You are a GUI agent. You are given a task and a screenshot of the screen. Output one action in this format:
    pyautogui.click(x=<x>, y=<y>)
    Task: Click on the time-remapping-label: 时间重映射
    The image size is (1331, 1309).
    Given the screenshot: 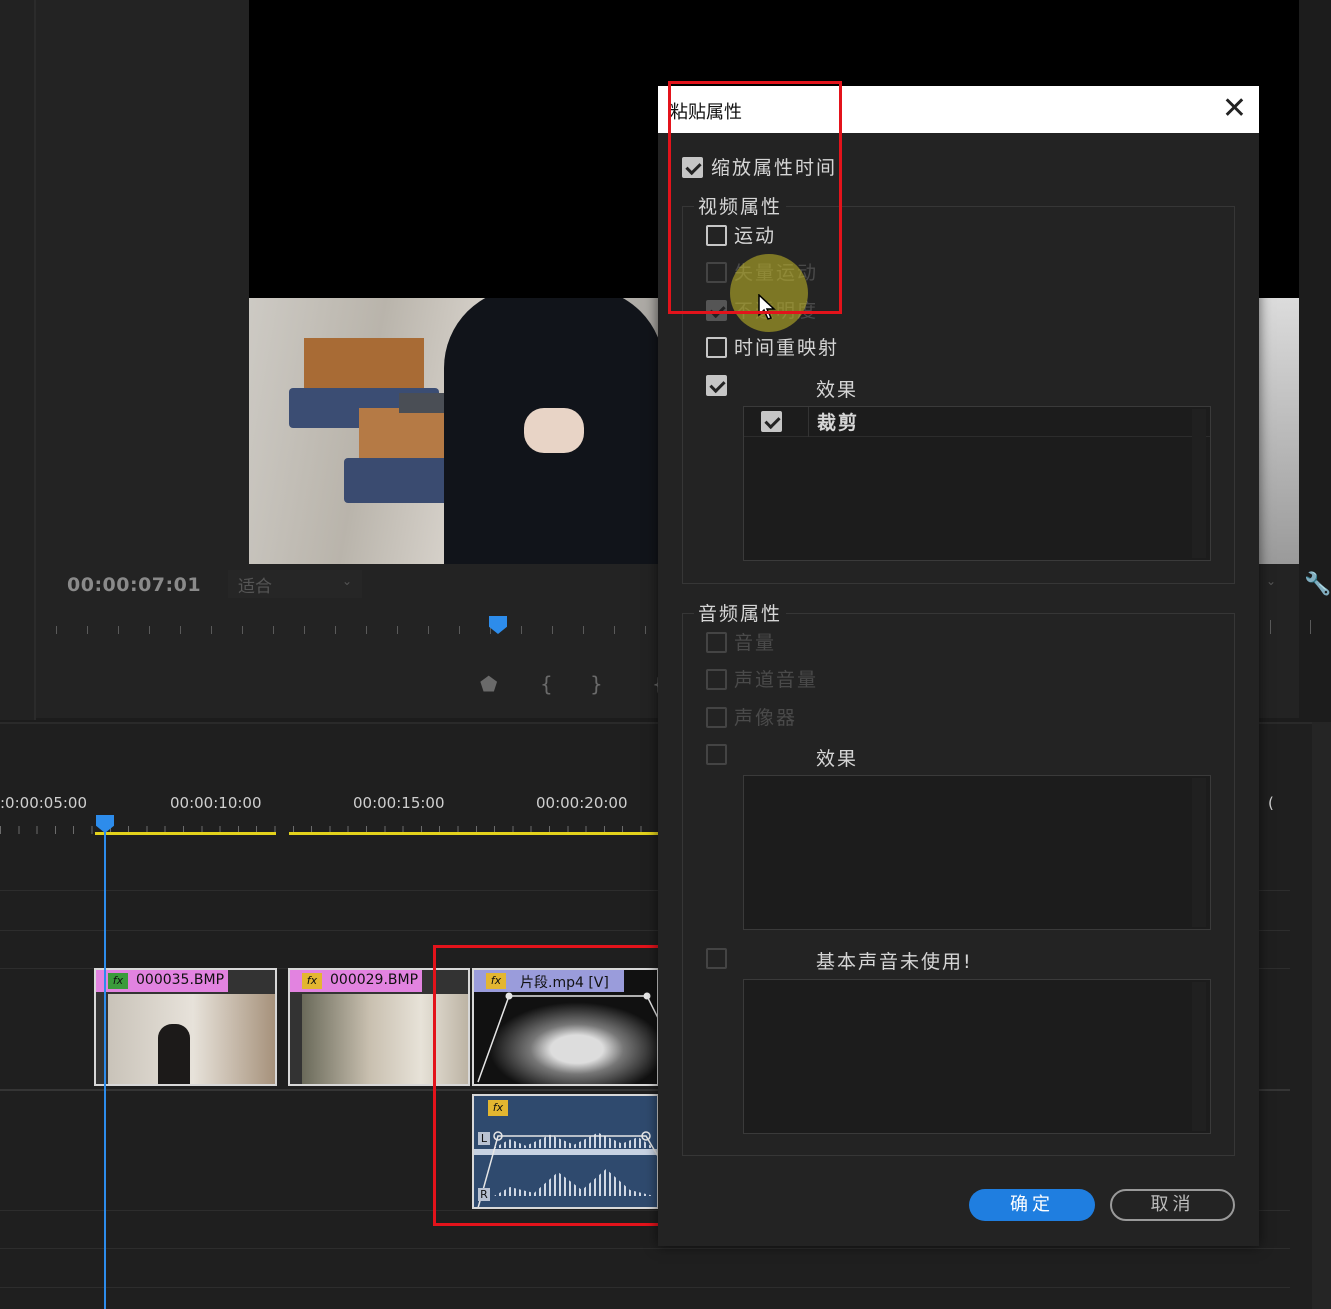 What is the action you would take?
    pyautogui.click(x=786, y=346)
    